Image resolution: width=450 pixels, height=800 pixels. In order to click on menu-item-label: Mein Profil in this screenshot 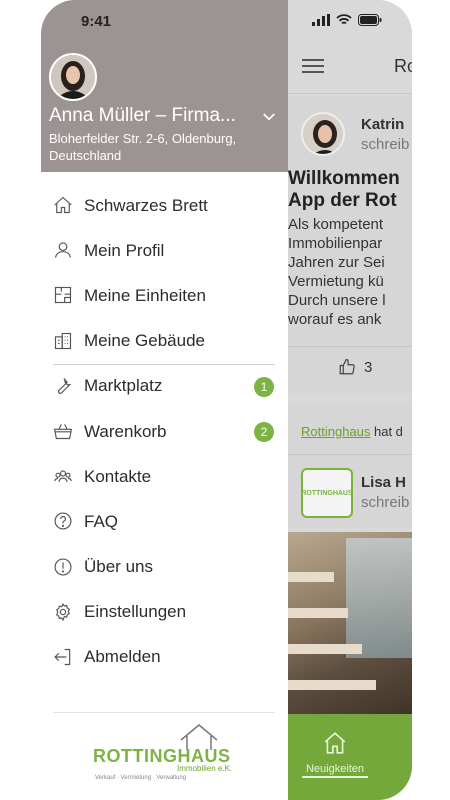, I will do `click(124, 250)`.